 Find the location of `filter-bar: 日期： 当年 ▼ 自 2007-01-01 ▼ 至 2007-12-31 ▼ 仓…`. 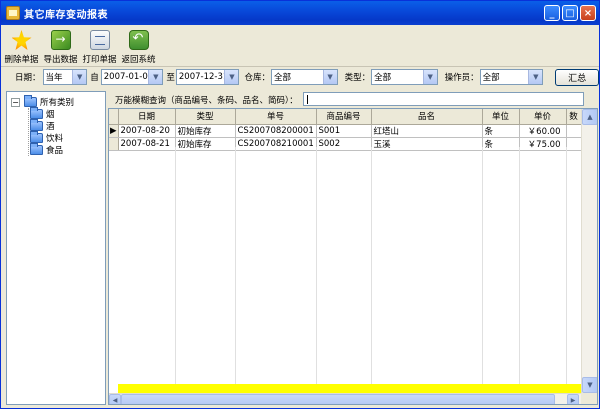

filter-bar: 日期： 当年 ▼ 自 2007-01-01 ▼ 至 2007-12-31 ▼ 仓… is located at coordinates (300, 77).